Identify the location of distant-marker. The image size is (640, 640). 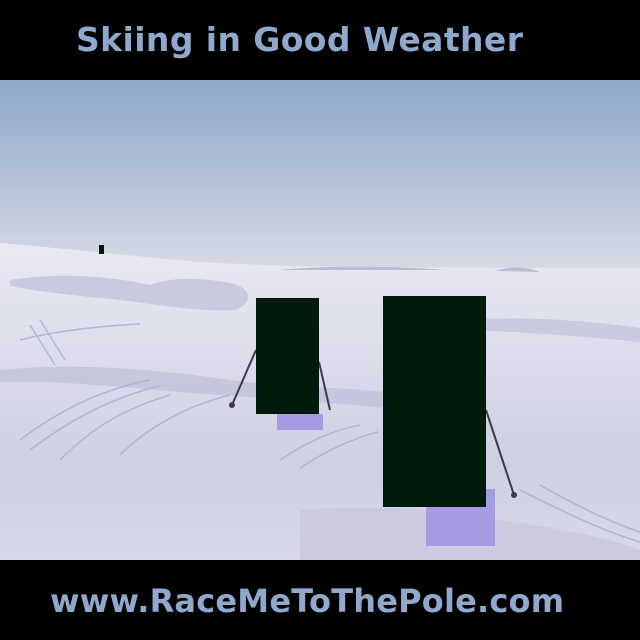
(101, 249).